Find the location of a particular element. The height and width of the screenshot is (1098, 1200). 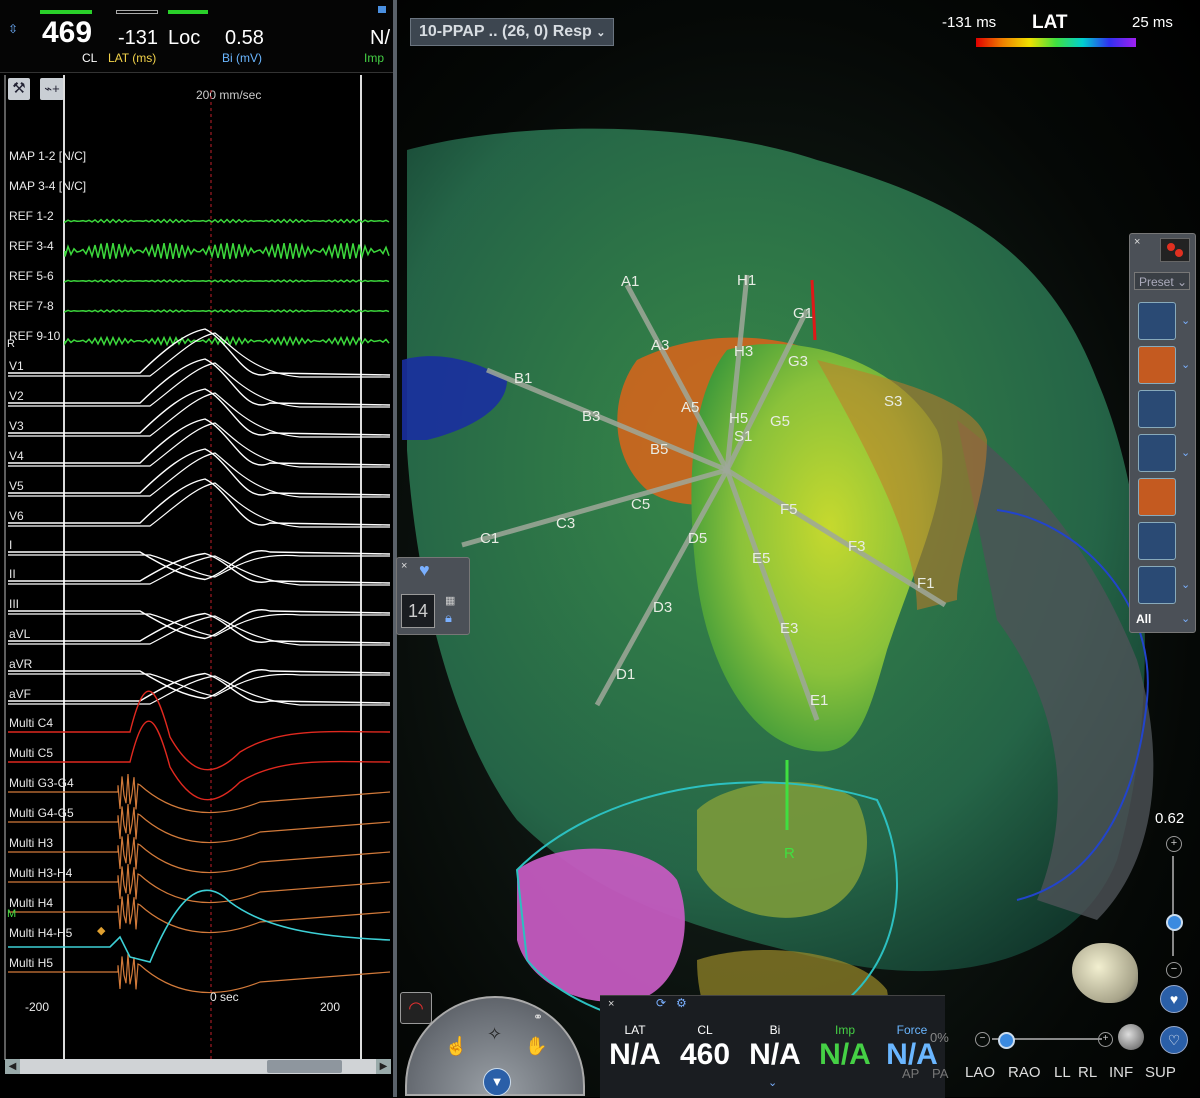

channel-label: V3 is located at coordinates (16, 426).